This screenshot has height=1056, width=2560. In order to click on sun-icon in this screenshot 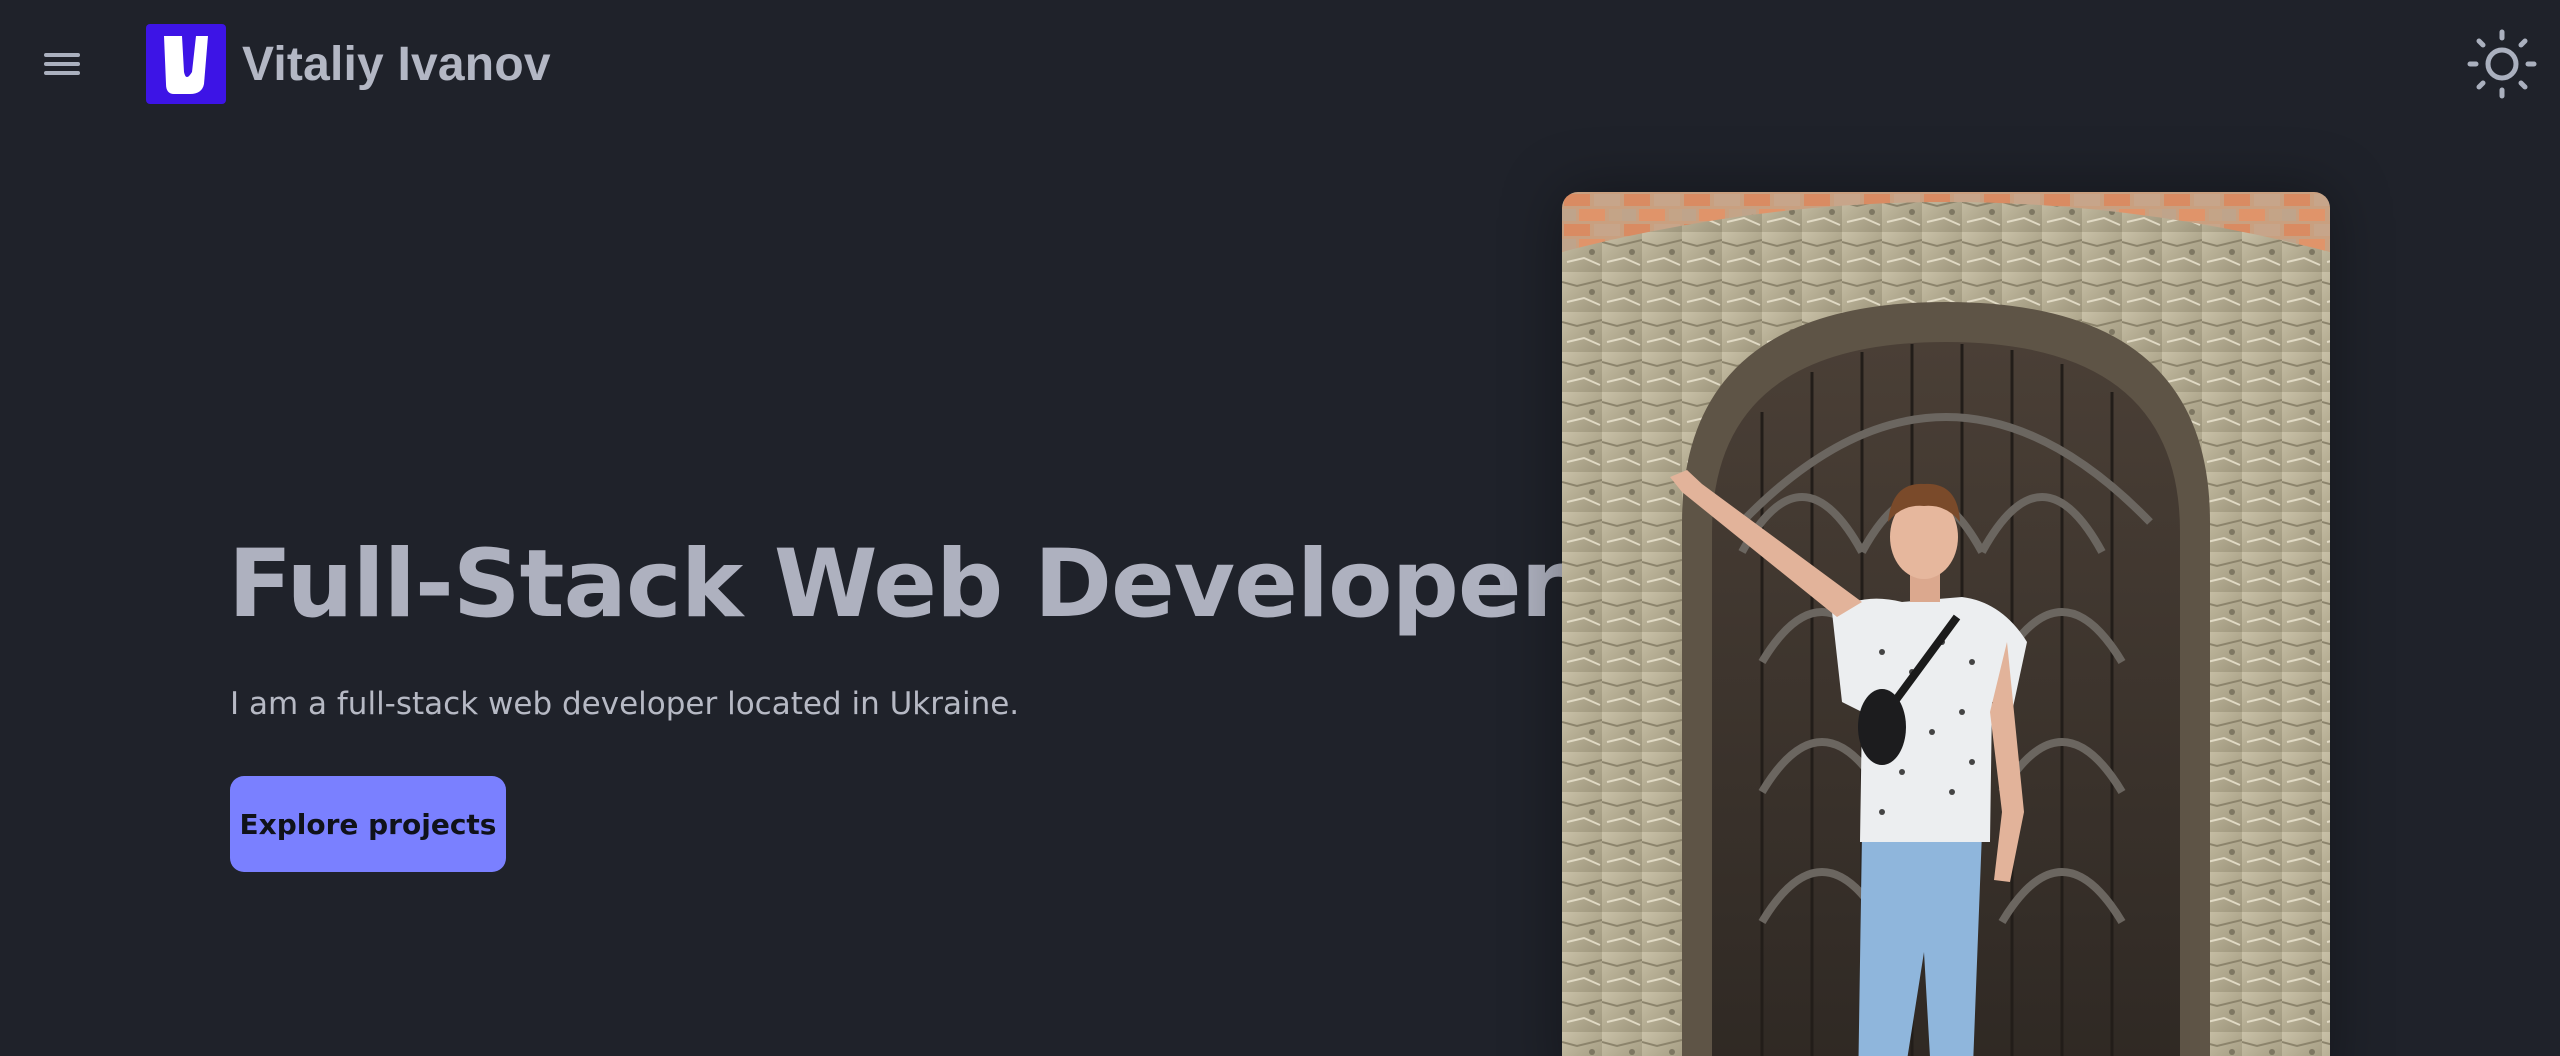, I will do `click(2502, 64)`.